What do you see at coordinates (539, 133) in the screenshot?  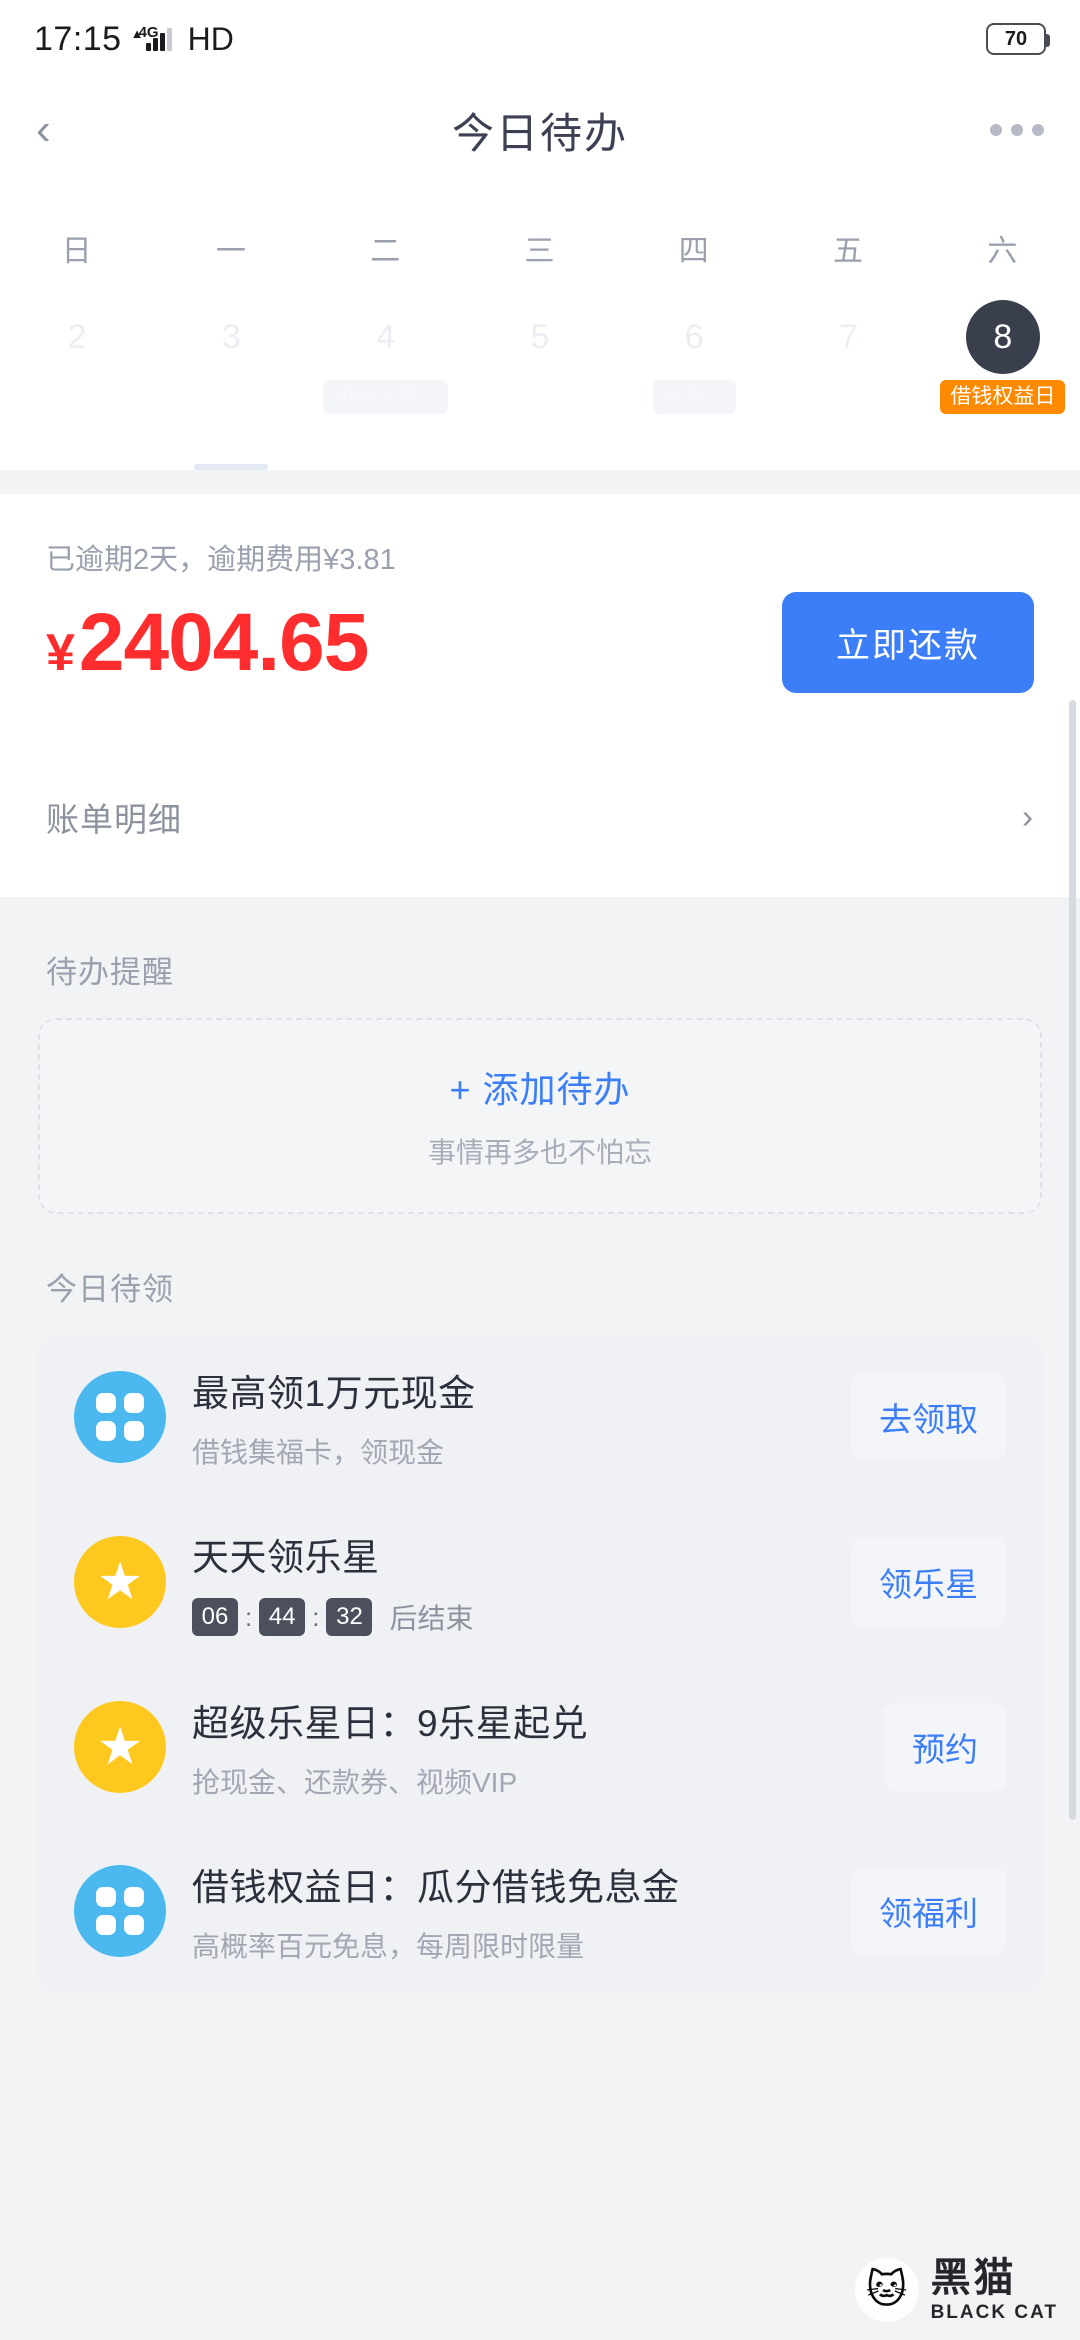 I see `page-title: 今日待办` at bounding box center [539, 133].